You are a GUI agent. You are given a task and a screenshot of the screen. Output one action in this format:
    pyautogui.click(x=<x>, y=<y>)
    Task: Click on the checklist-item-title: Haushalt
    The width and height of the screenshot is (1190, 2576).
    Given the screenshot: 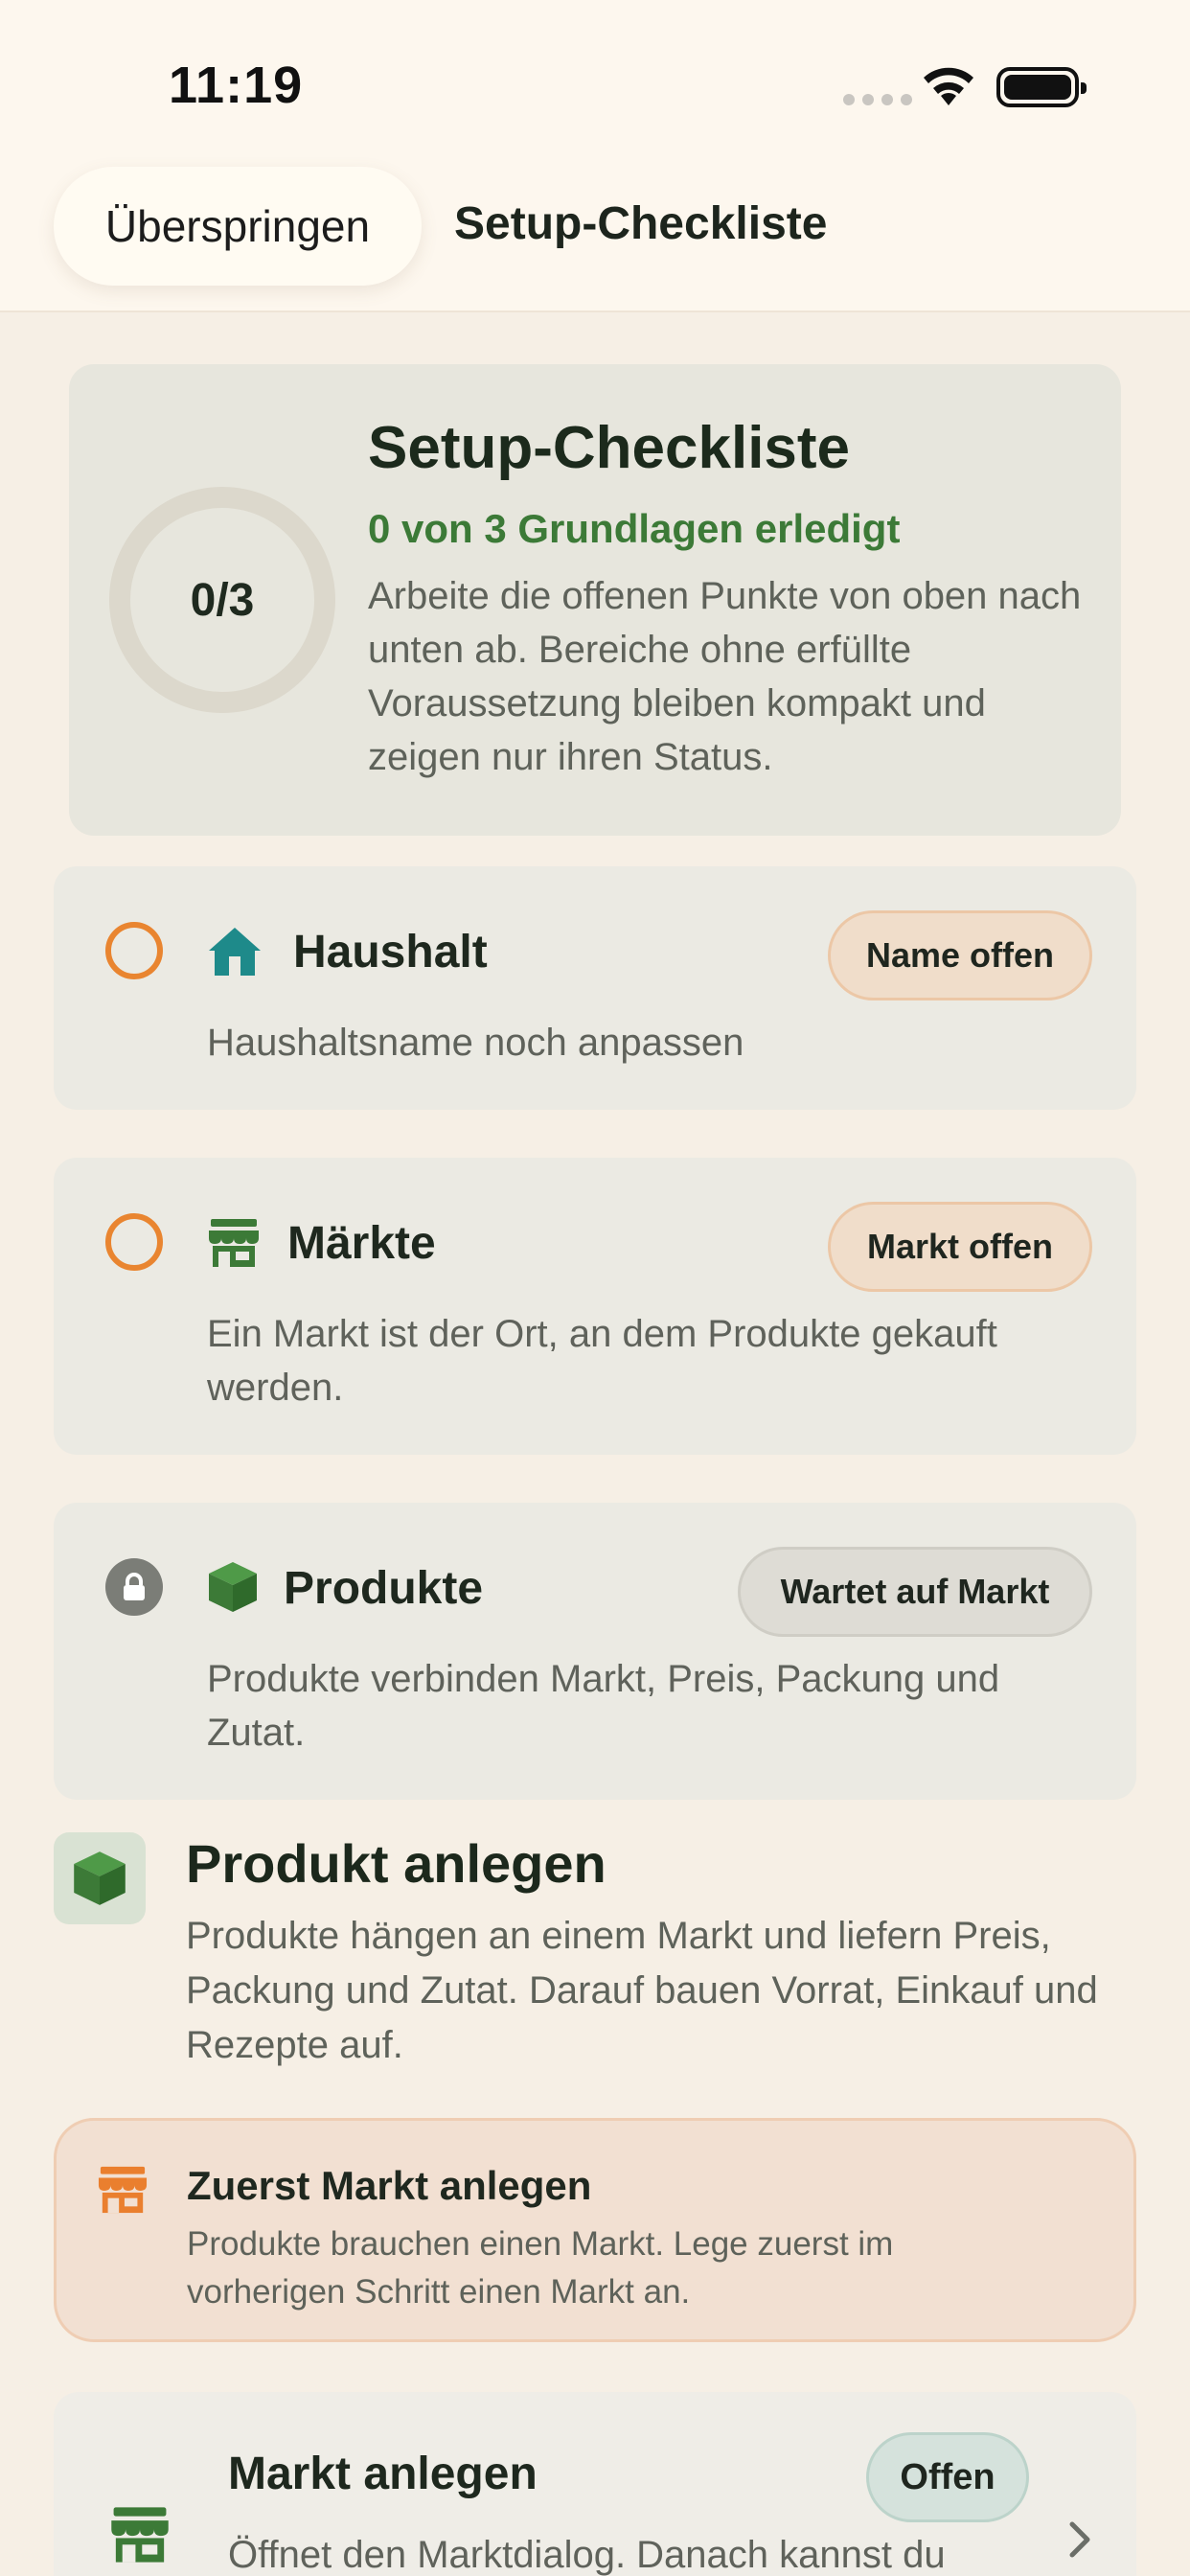 What is the action you would take?
    pyautogui.click(x=390, y=952)
    